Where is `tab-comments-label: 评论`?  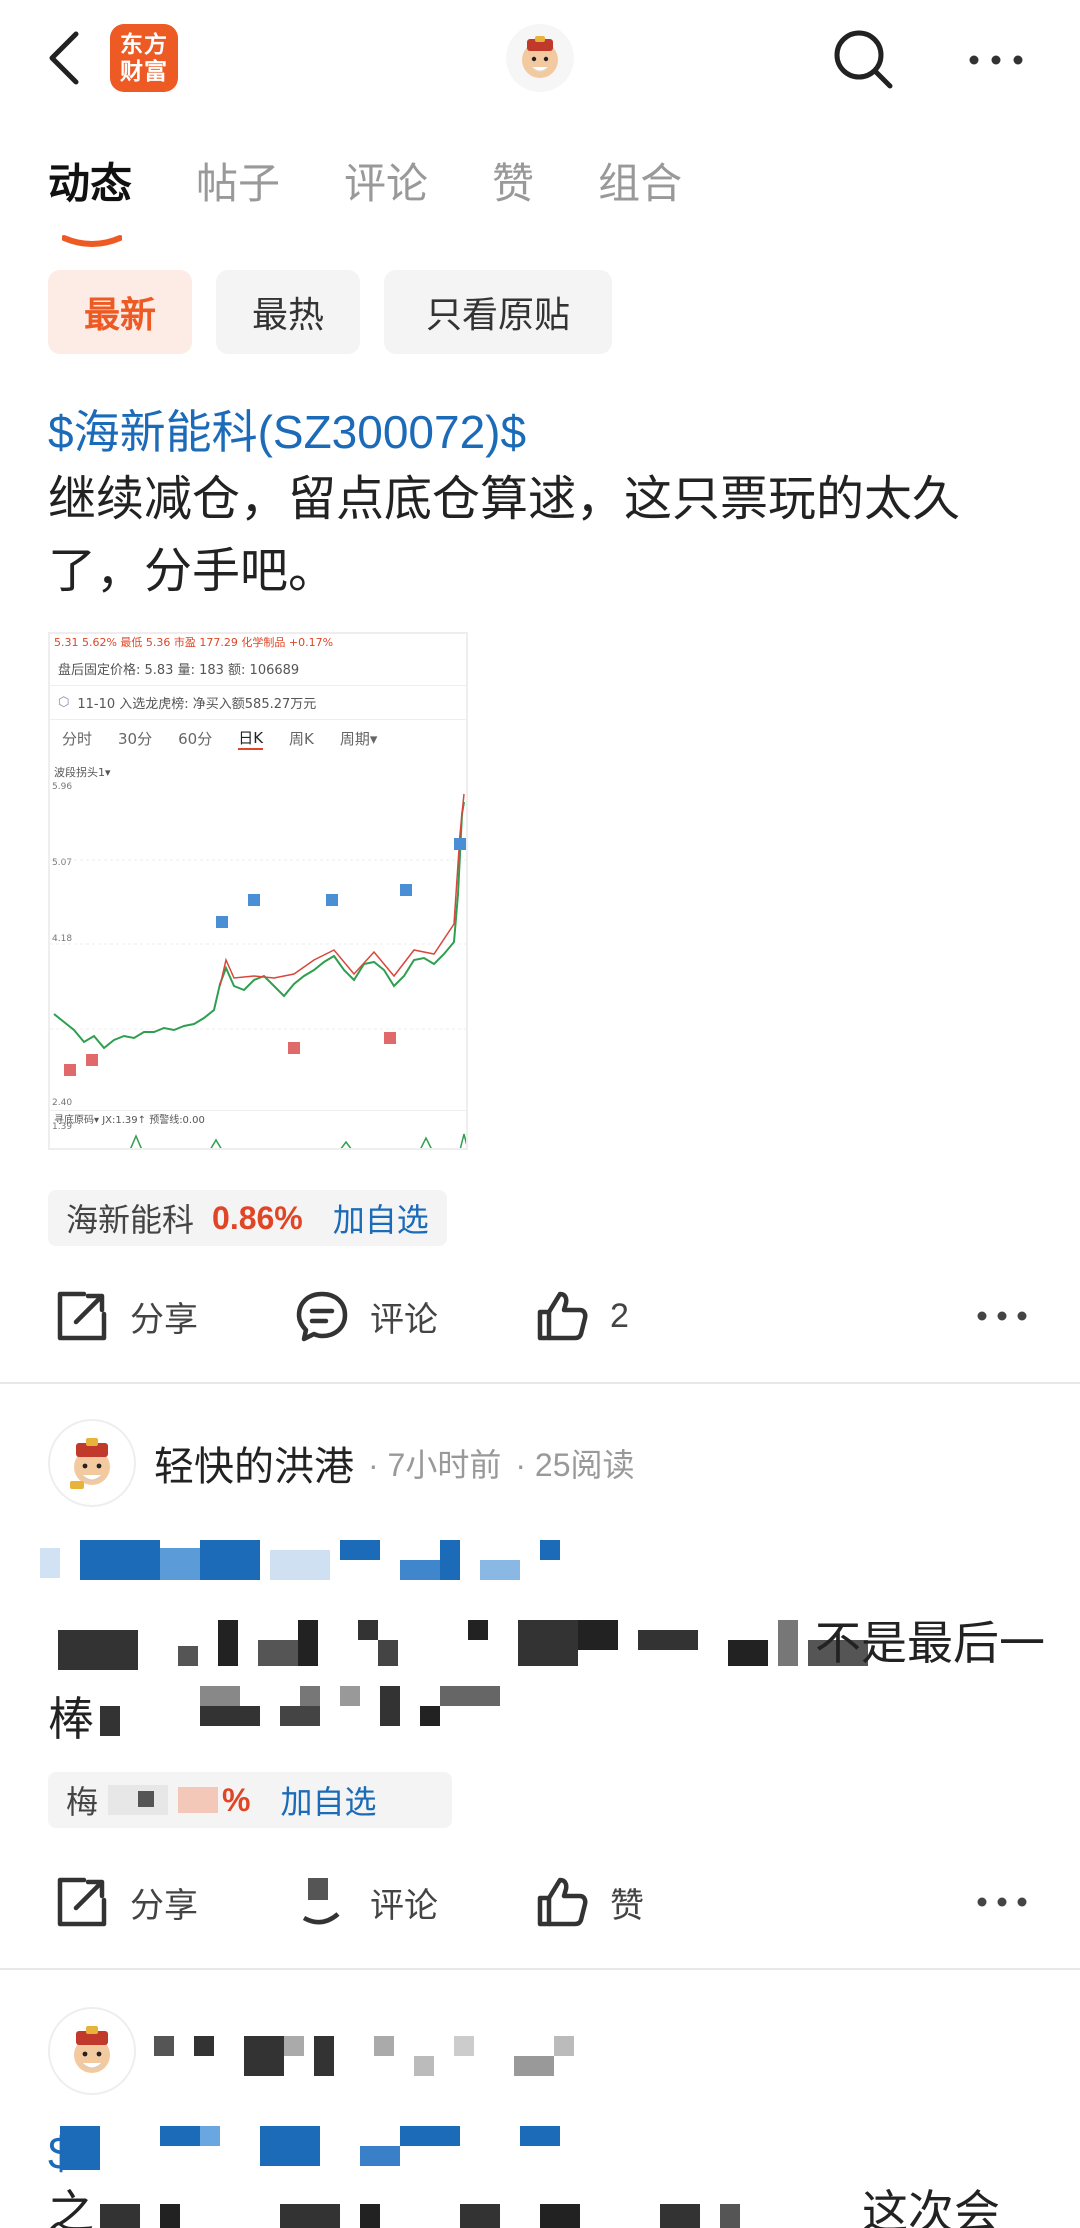 tab-comments-label: 评论 is located at coordinates (386, 183).